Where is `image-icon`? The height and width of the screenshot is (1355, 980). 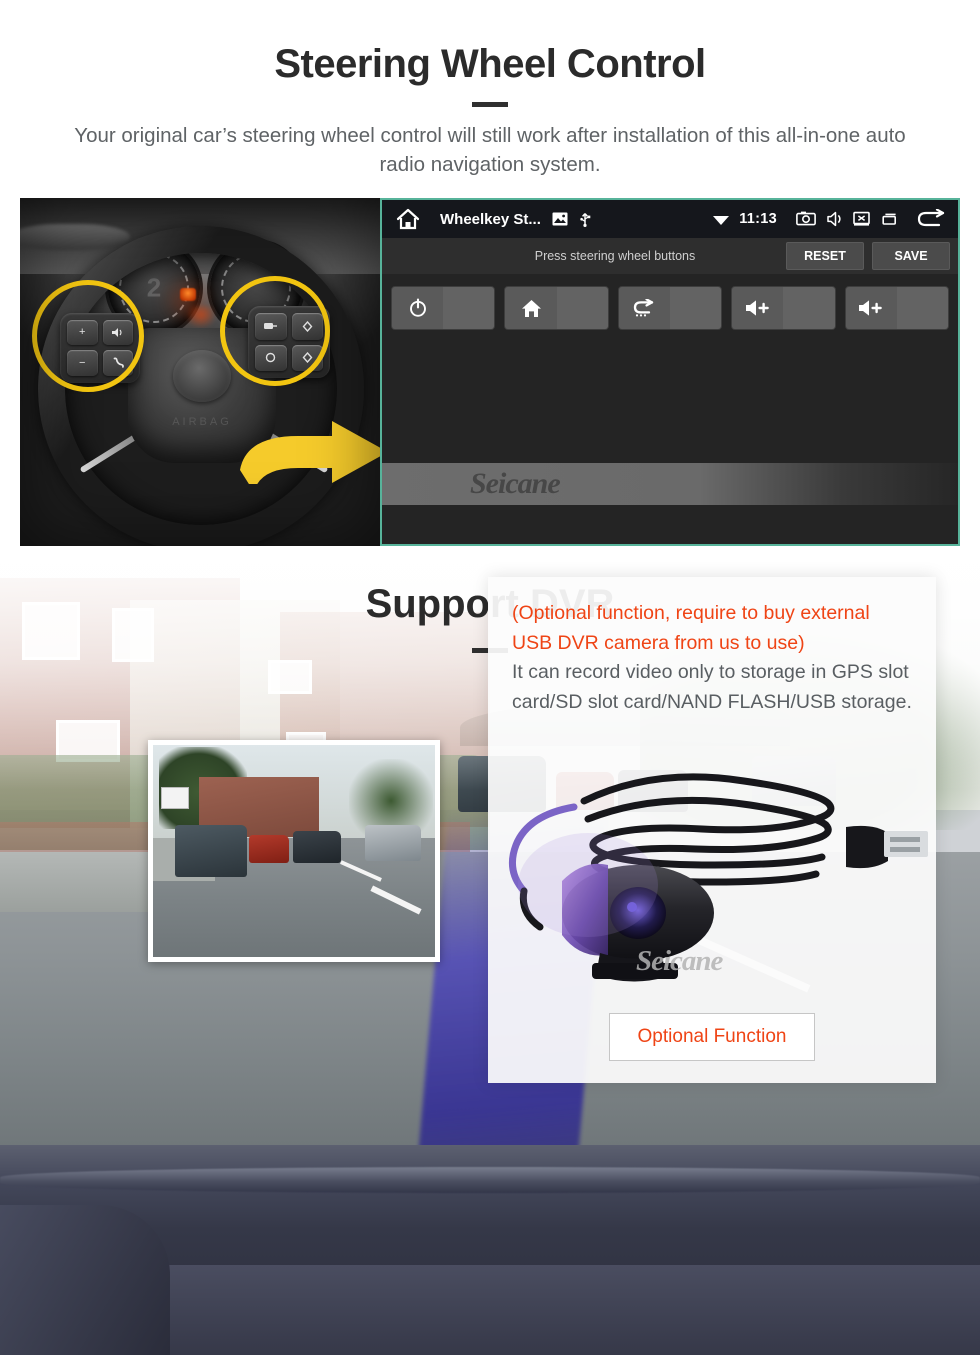
image-icon is located at coordinates (560, 219).